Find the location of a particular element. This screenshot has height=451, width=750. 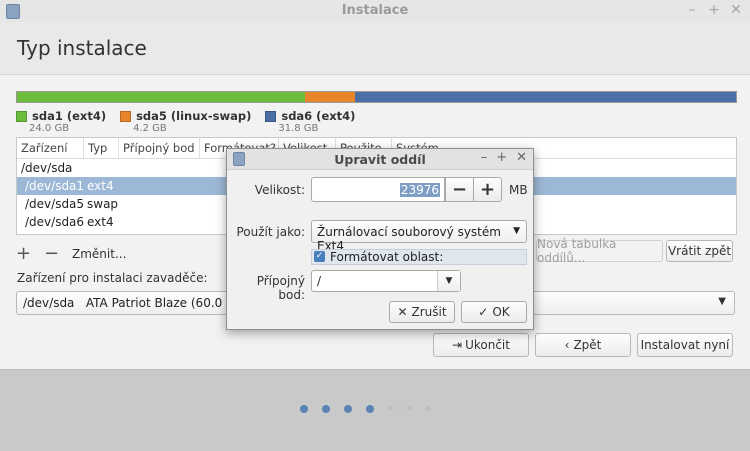

column-header: Přípojný bod is located at coordinates (159, 148).